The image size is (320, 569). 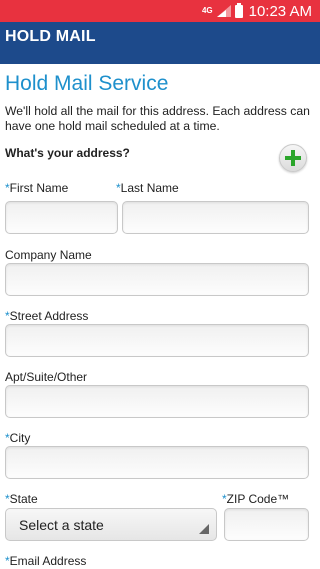 I want to click on network-type-icon: 4G, so click(x=207, y=10).